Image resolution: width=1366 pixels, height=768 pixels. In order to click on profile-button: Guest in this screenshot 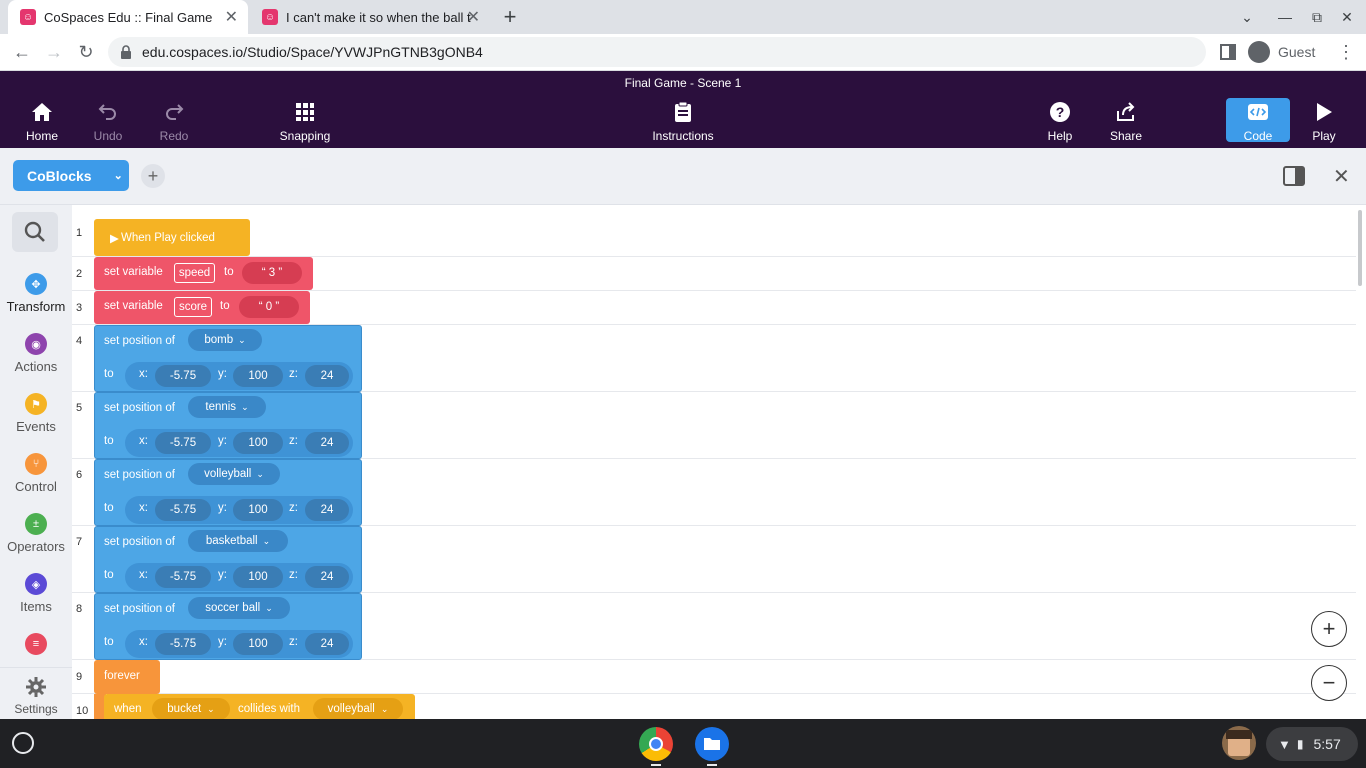, I will do `click(1287, 52)`.